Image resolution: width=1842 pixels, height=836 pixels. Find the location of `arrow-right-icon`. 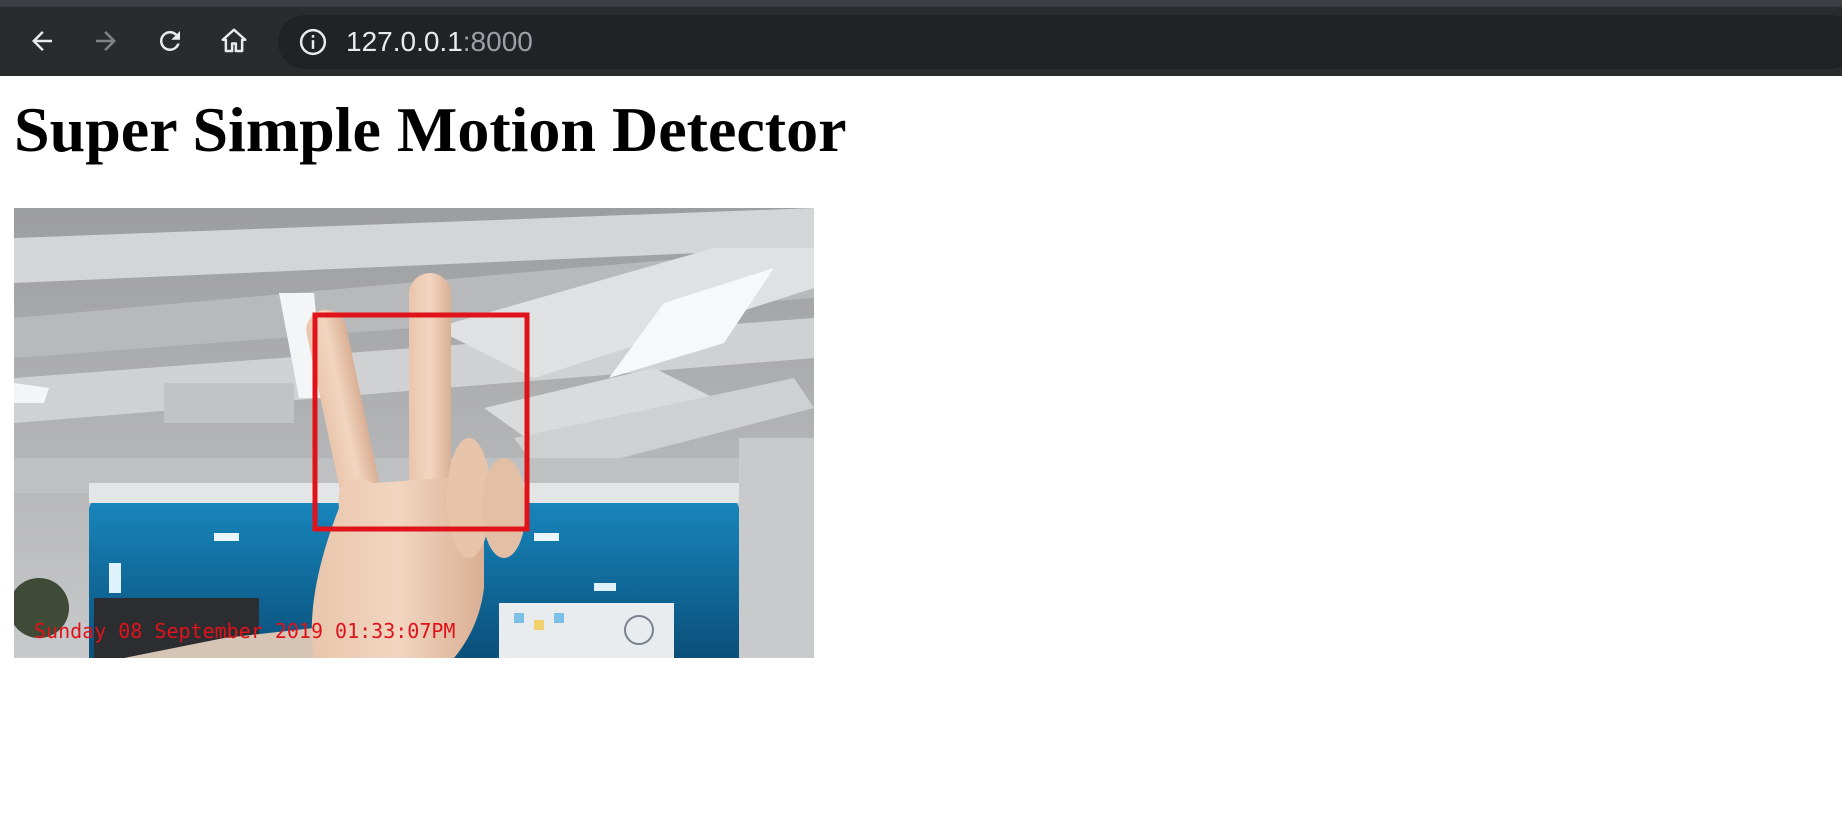

arrow-right-icon is located at coordinates (106, 41).